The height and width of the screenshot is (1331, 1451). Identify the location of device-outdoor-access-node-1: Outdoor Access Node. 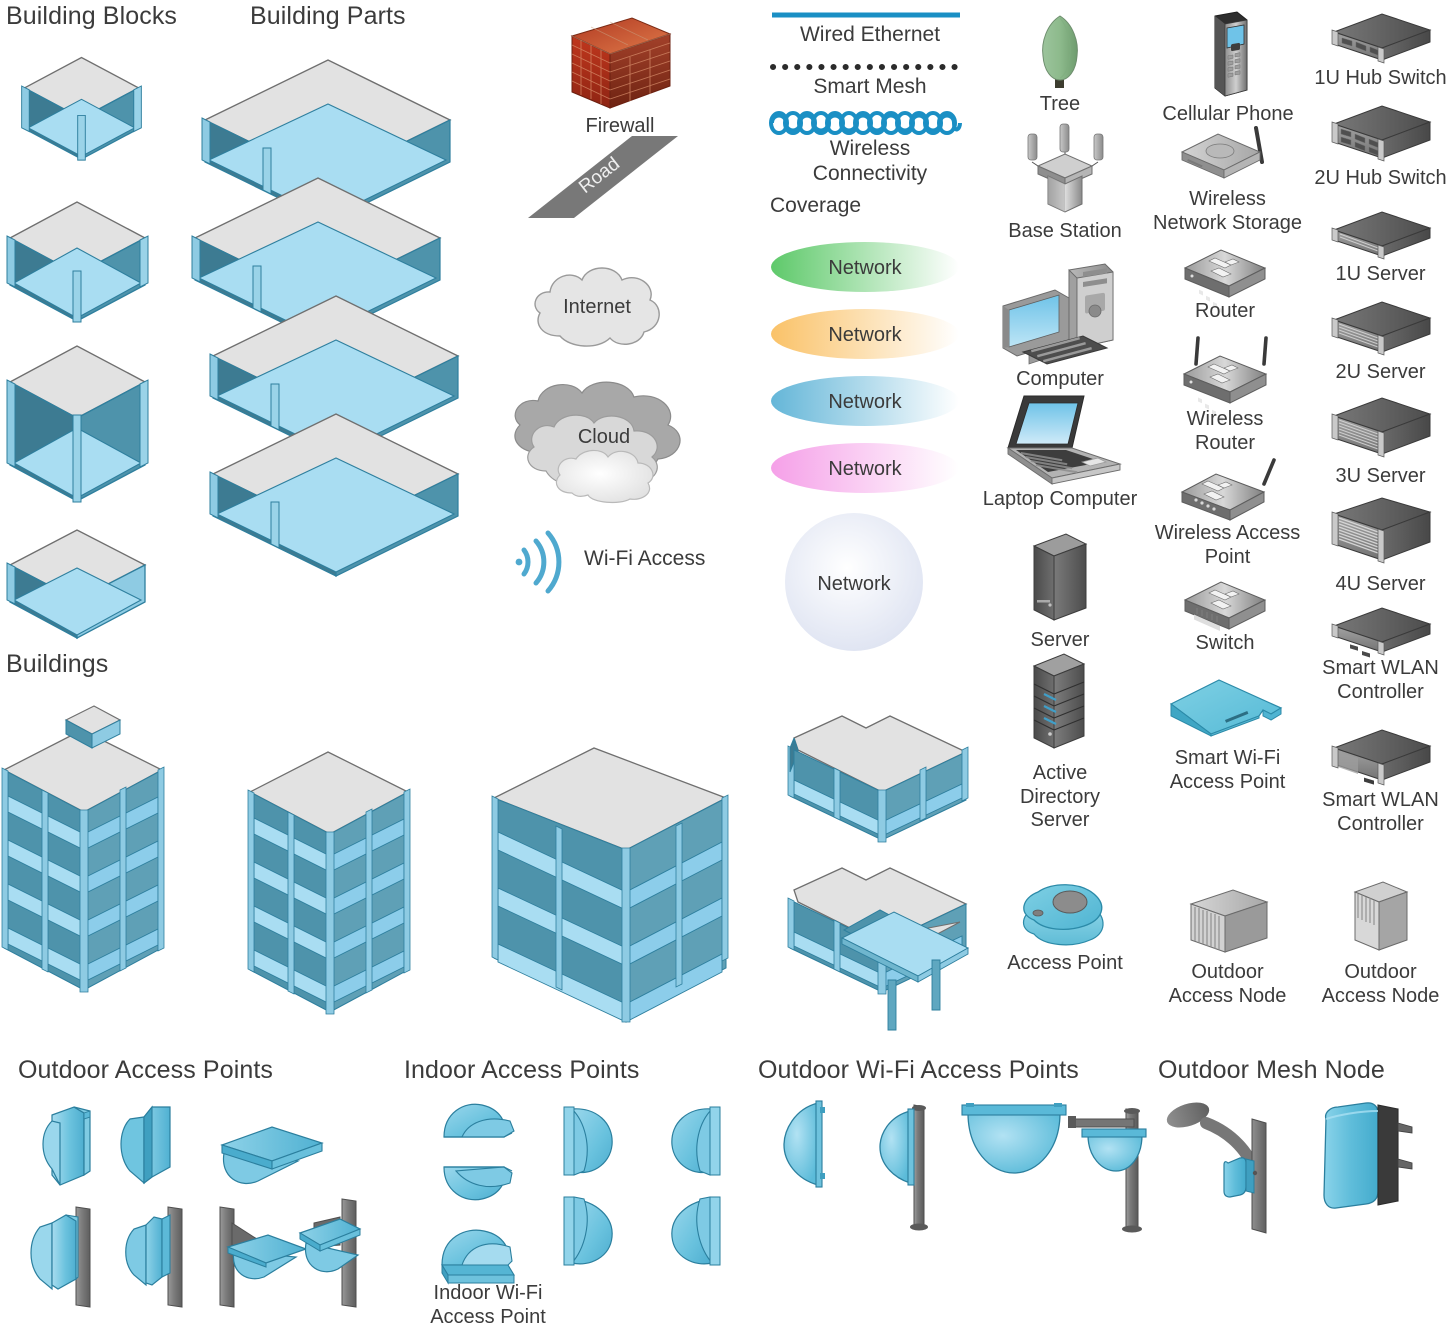
(1227, 948).